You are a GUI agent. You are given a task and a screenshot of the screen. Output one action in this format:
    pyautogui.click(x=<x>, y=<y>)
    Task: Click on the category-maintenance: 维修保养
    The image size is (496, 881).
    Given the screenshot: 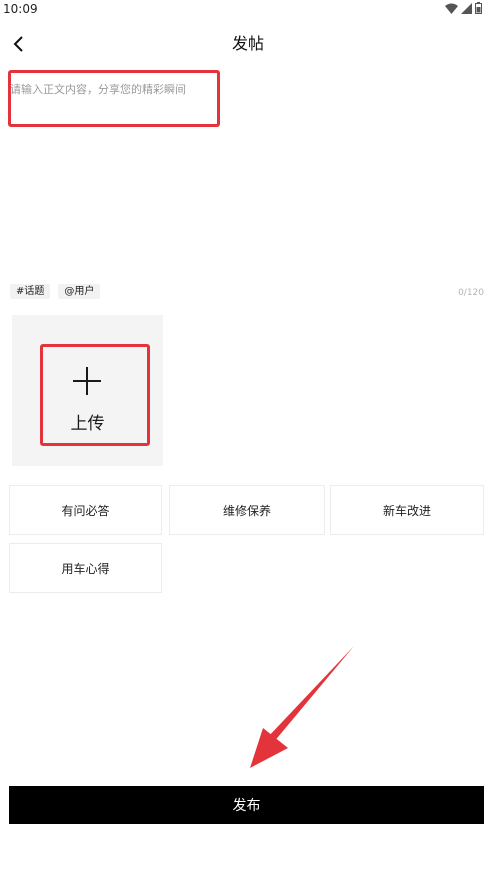 What is the action you would take?
    pyautogui.click(x=247, y=510)
    